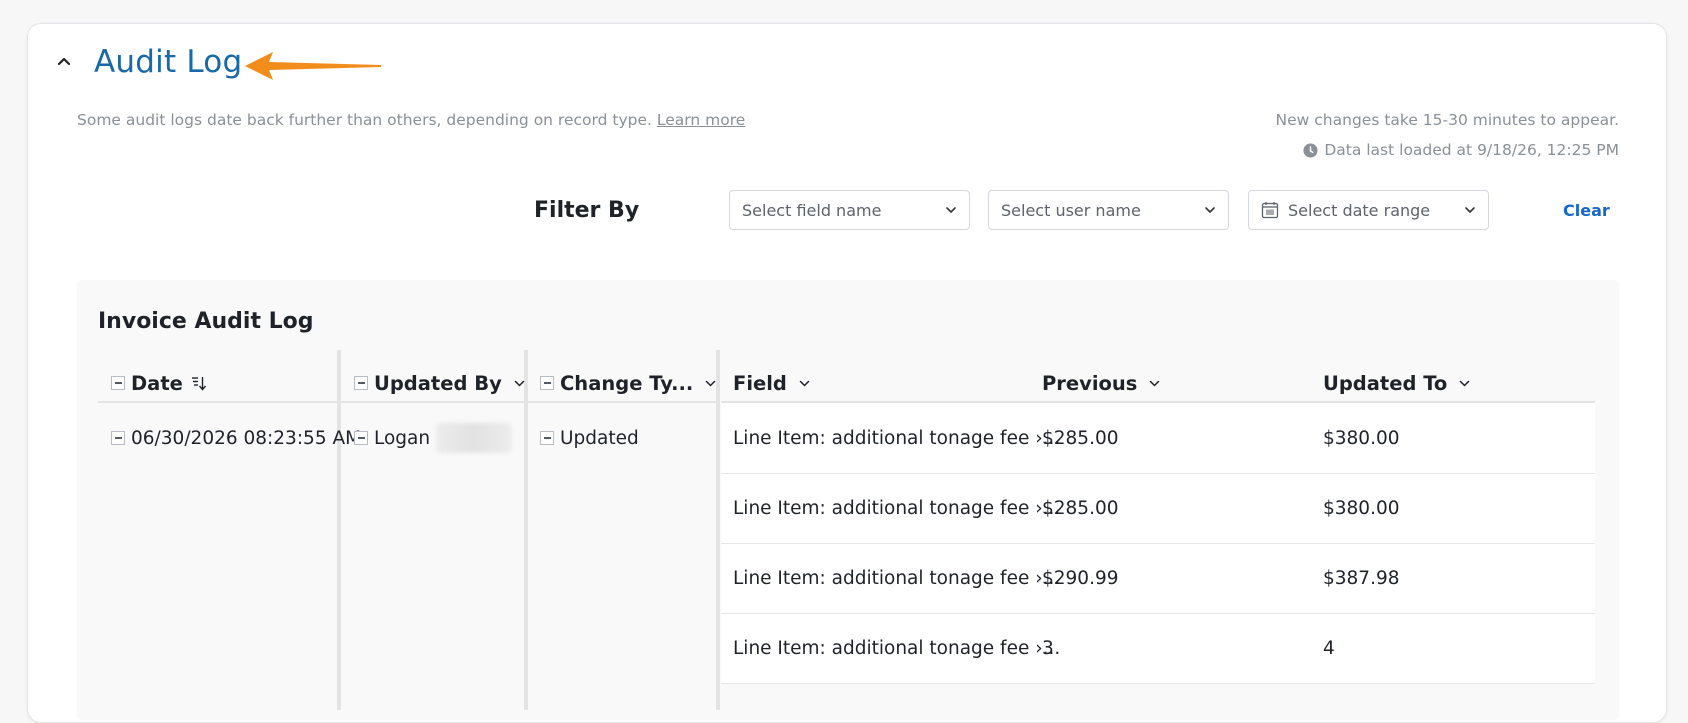 Image resolution: width=1688 pixels, height=723 pixels. What do you see at coordinates (313, 66) in the screenshot?
I see `arrow-annotation` at bounding box center [313, 66].